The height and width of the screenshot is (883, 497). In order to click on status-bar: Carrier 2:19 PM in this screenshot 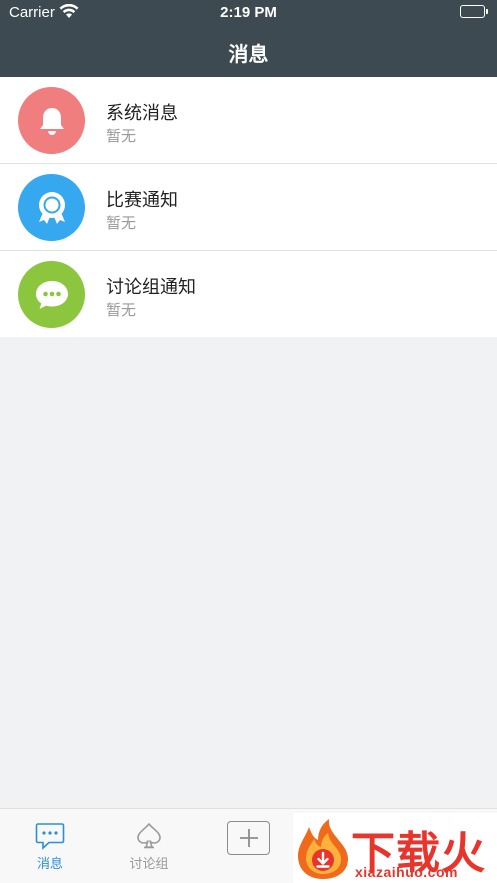, I will do `click(248, 13)`.